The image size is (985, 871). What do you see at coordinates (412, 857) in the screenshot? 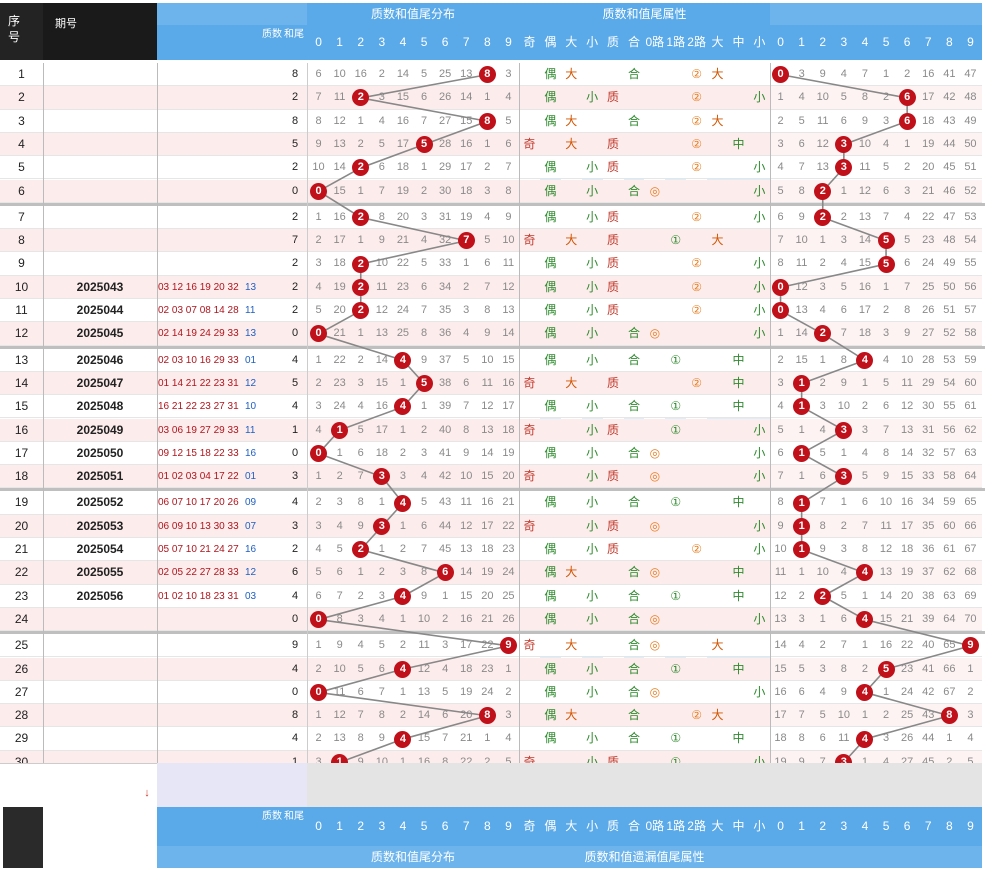
I see `footer-section-dist: 质数和值尾分布` at bounding box center [412, 857].